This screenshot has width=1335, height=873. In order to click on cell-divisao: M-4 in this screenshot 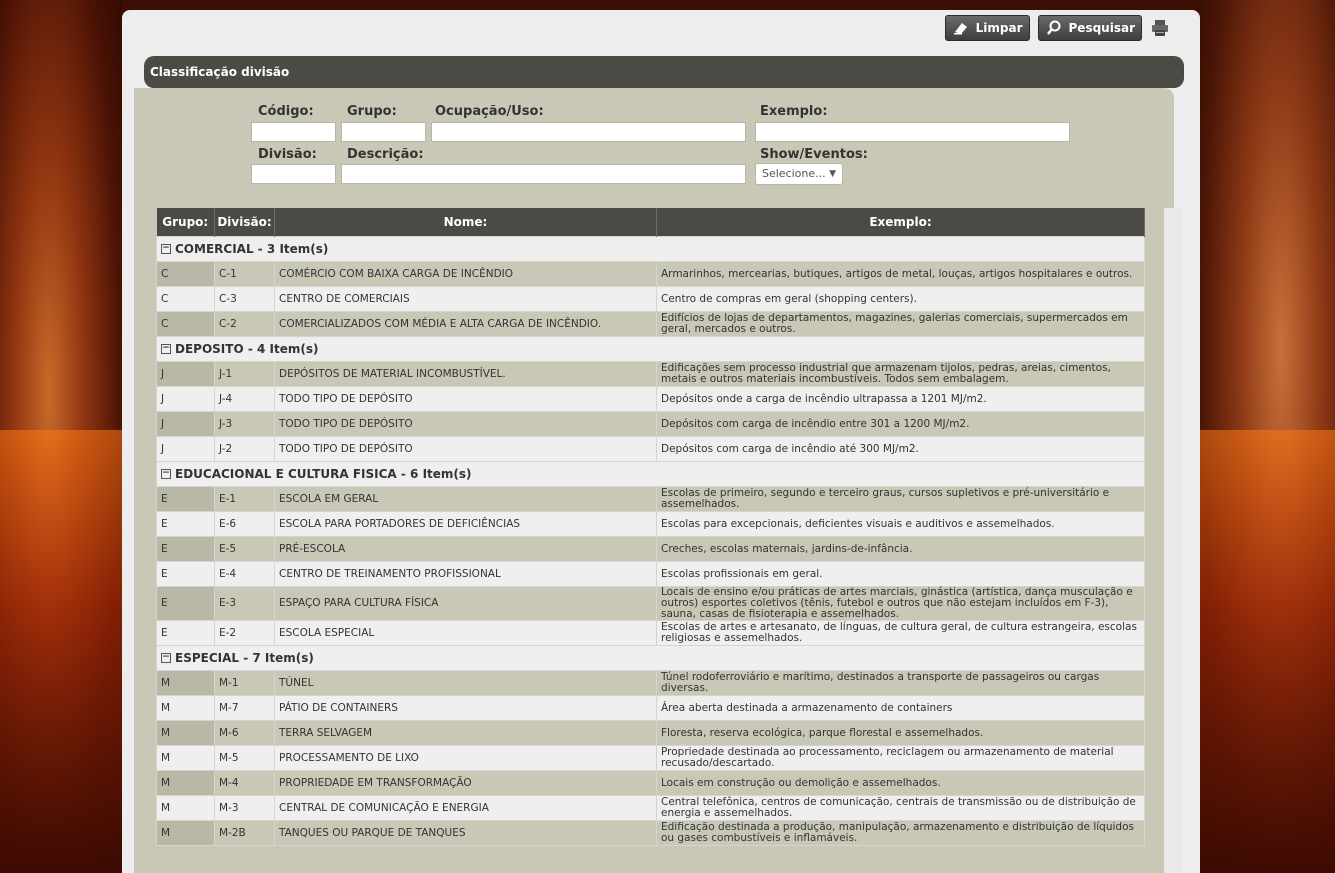, I will do `click(244, 783)`.